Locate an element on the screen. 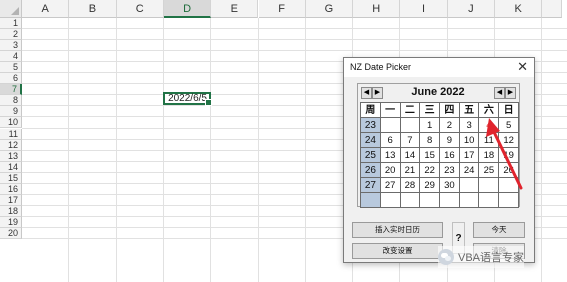 The height and width of the screenshot is (282, 567). red-annotation-arrow is located at coordinates (504, 154).